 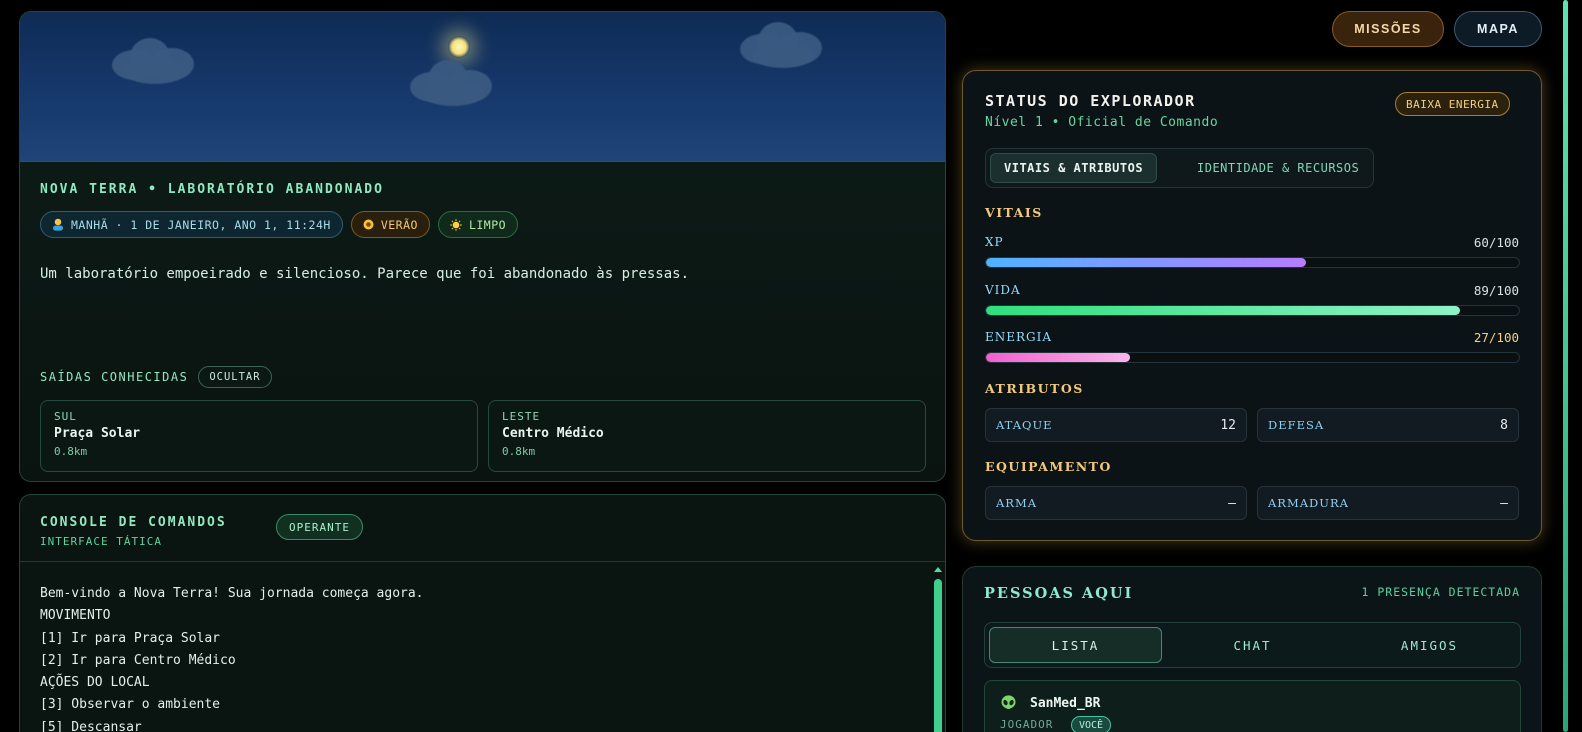 What do you see at coordinates (1116, 503) in the screenshot?
I see `weapon-slot: ARMA –` at bounding box center [1116, 503].